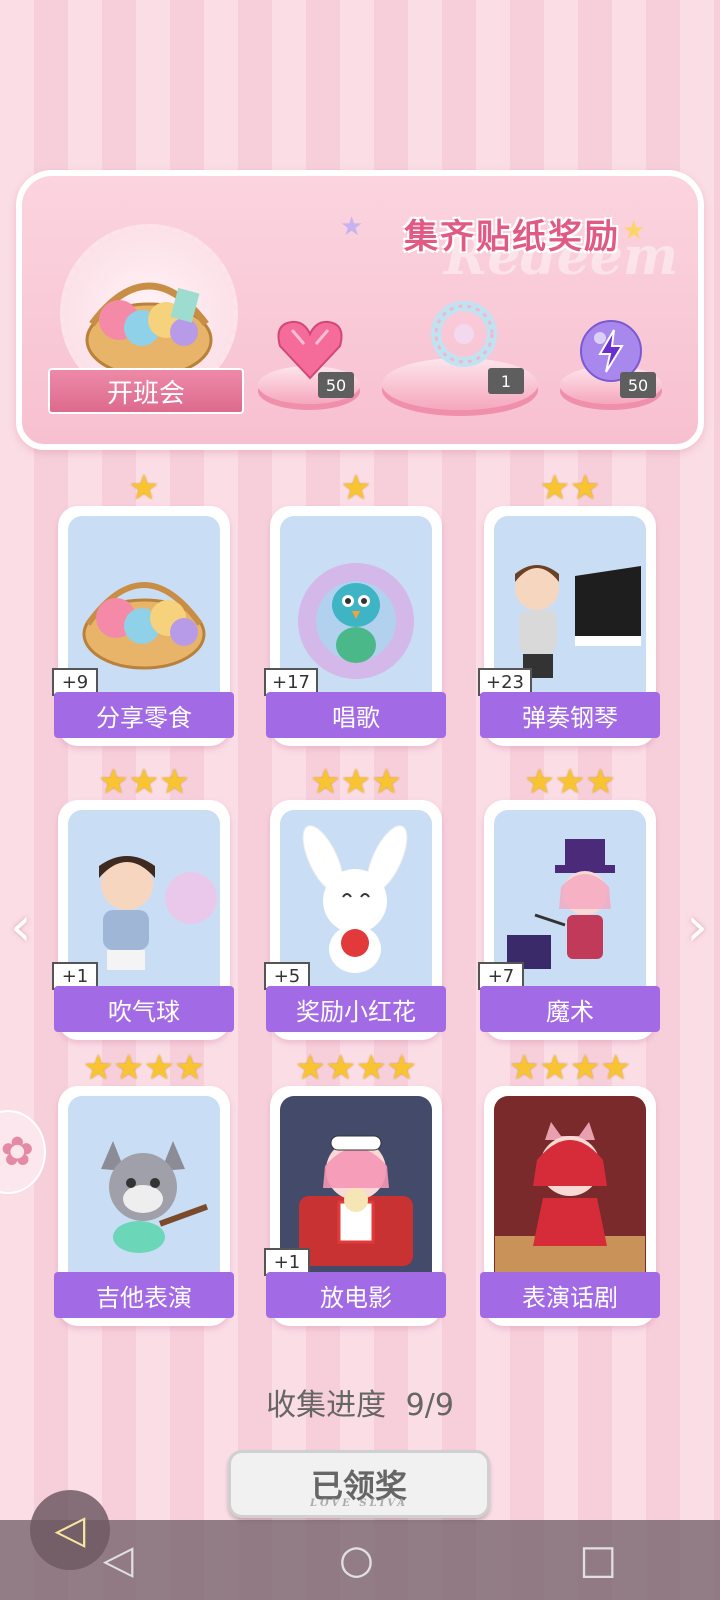 Image resolution: width=720 pixels, height=1600 pixels. Describe the element at coordinates (355, 626) in the screenshot. I see `sticker-card: +17 唱歌` at that location.